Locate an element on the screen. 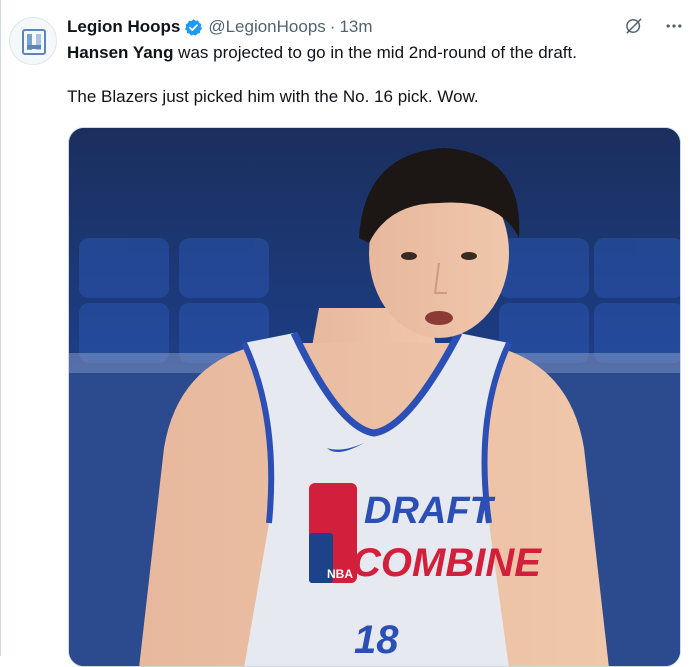  grok-icon is located at coordinates (634, 26).